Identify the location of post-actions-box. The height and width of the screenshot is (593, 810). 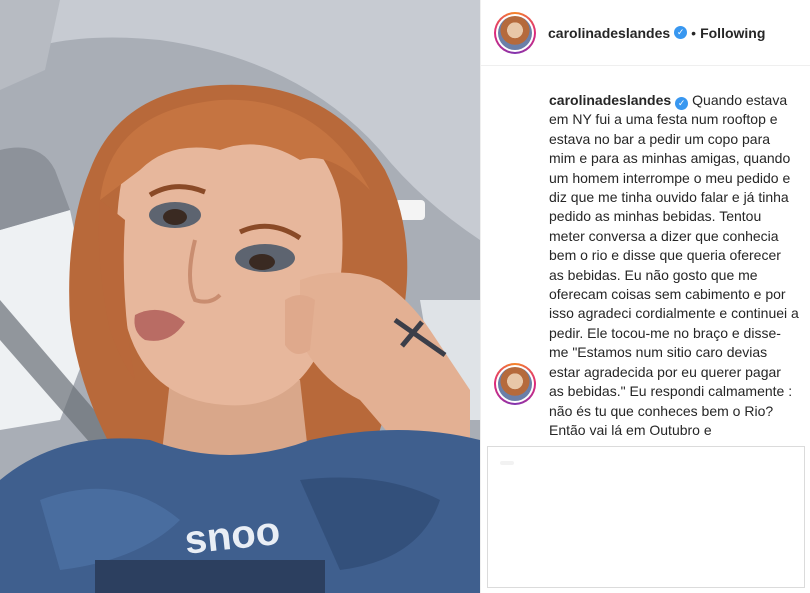
(646, 517).